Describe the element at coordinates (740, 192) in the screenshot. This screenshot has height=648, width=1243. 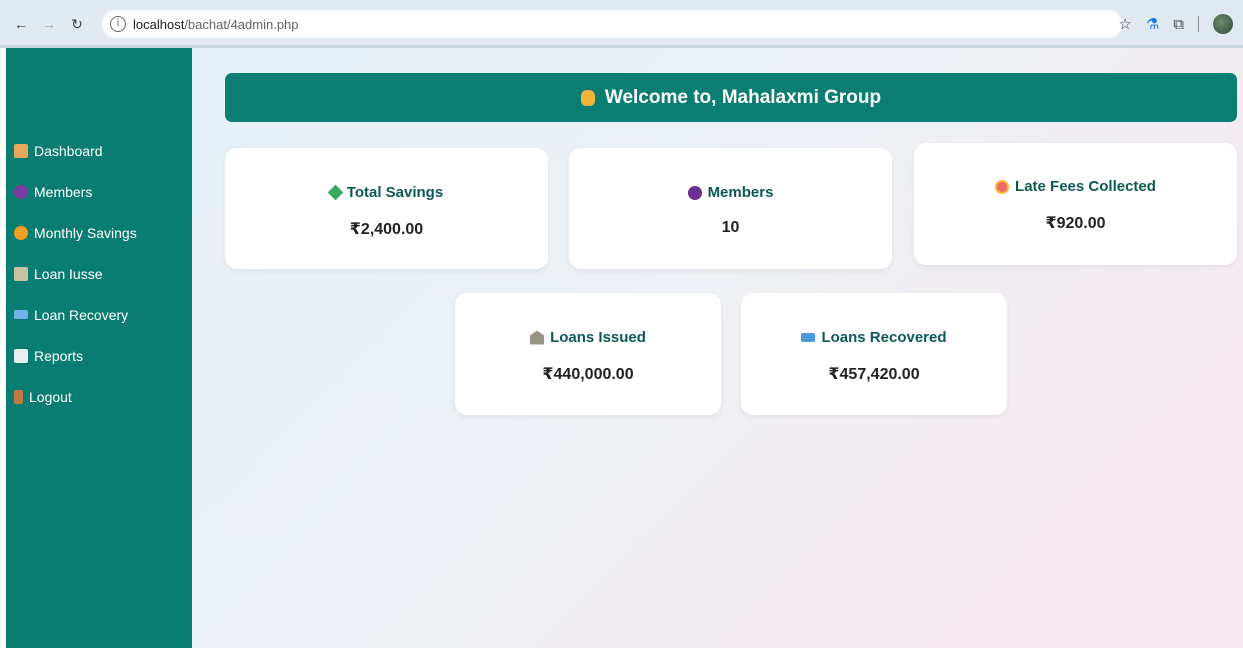
I see `members-title: Members` at that location.